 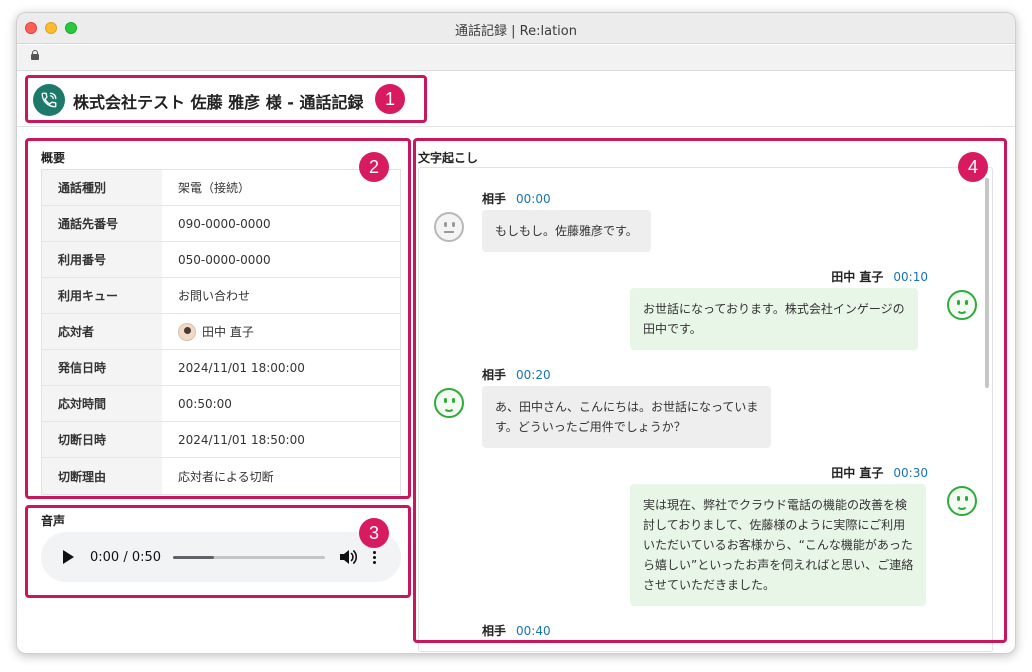 I want to click on title-bar: 通話記録 | Re:lation, so click(x=516, y=28).